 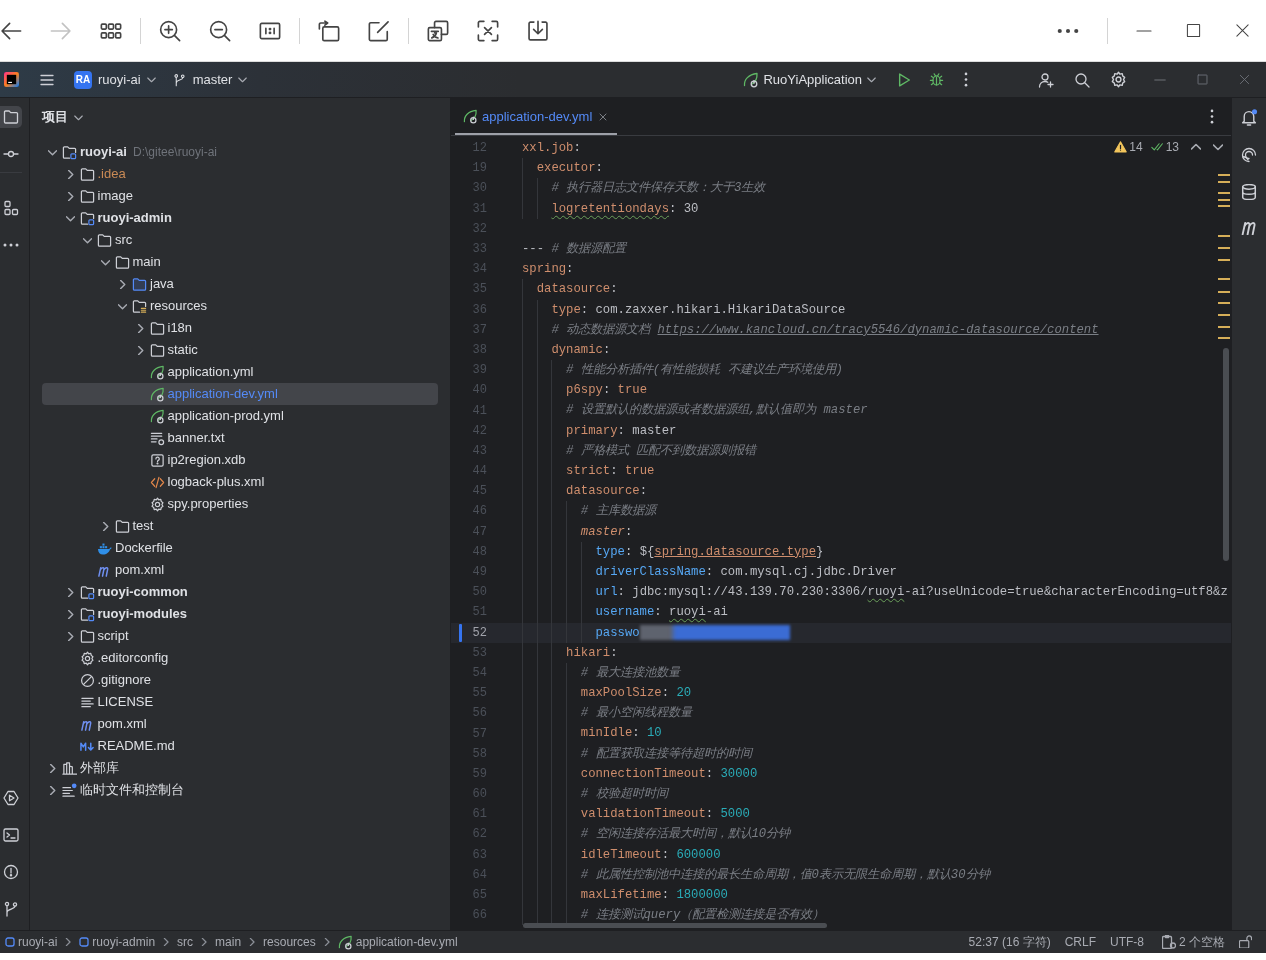 I want to click on settings-icon, so click(x=1118, y=79).